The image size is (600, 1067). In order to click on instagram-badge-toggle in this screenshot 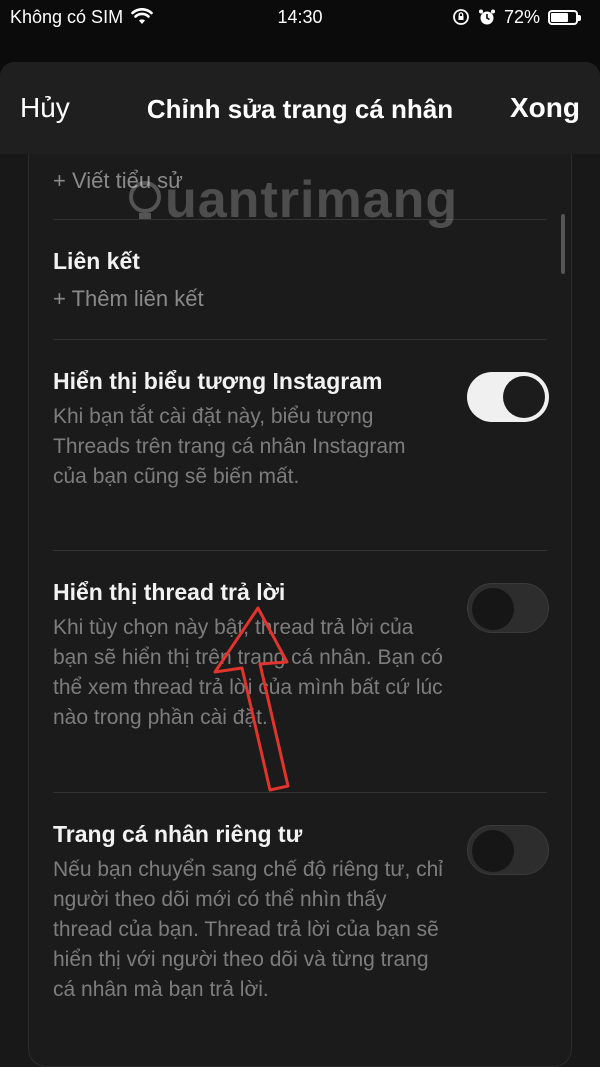, I will do `click(508, 397)`.